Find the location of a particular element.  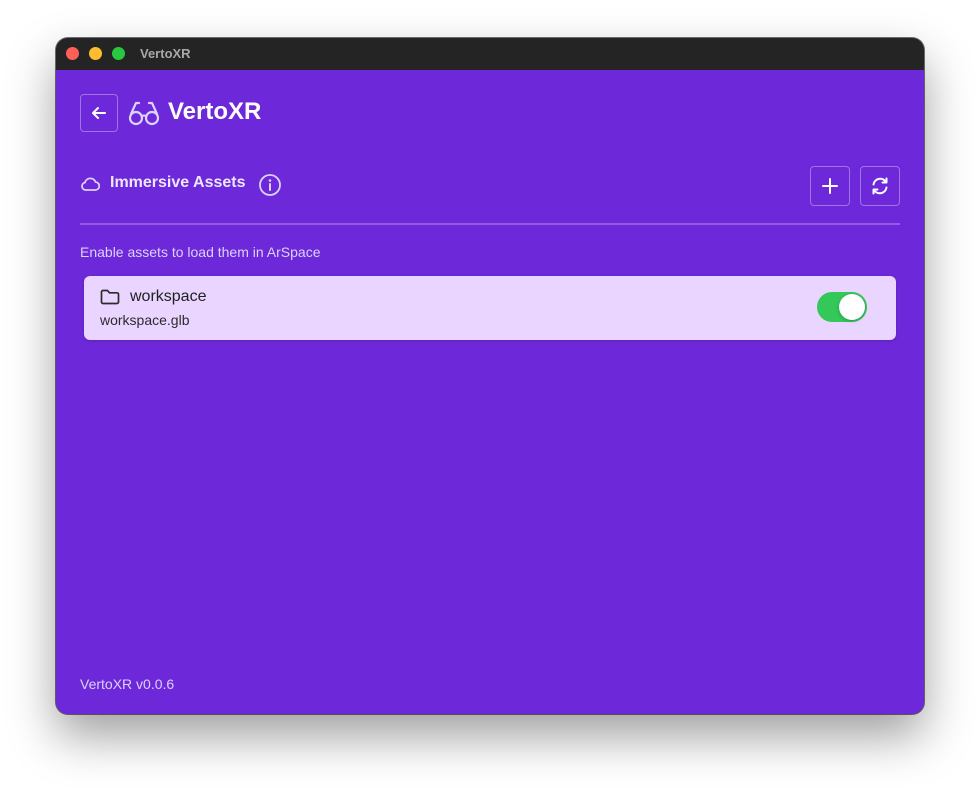

folder-icon is located at coordinates (110, 297).